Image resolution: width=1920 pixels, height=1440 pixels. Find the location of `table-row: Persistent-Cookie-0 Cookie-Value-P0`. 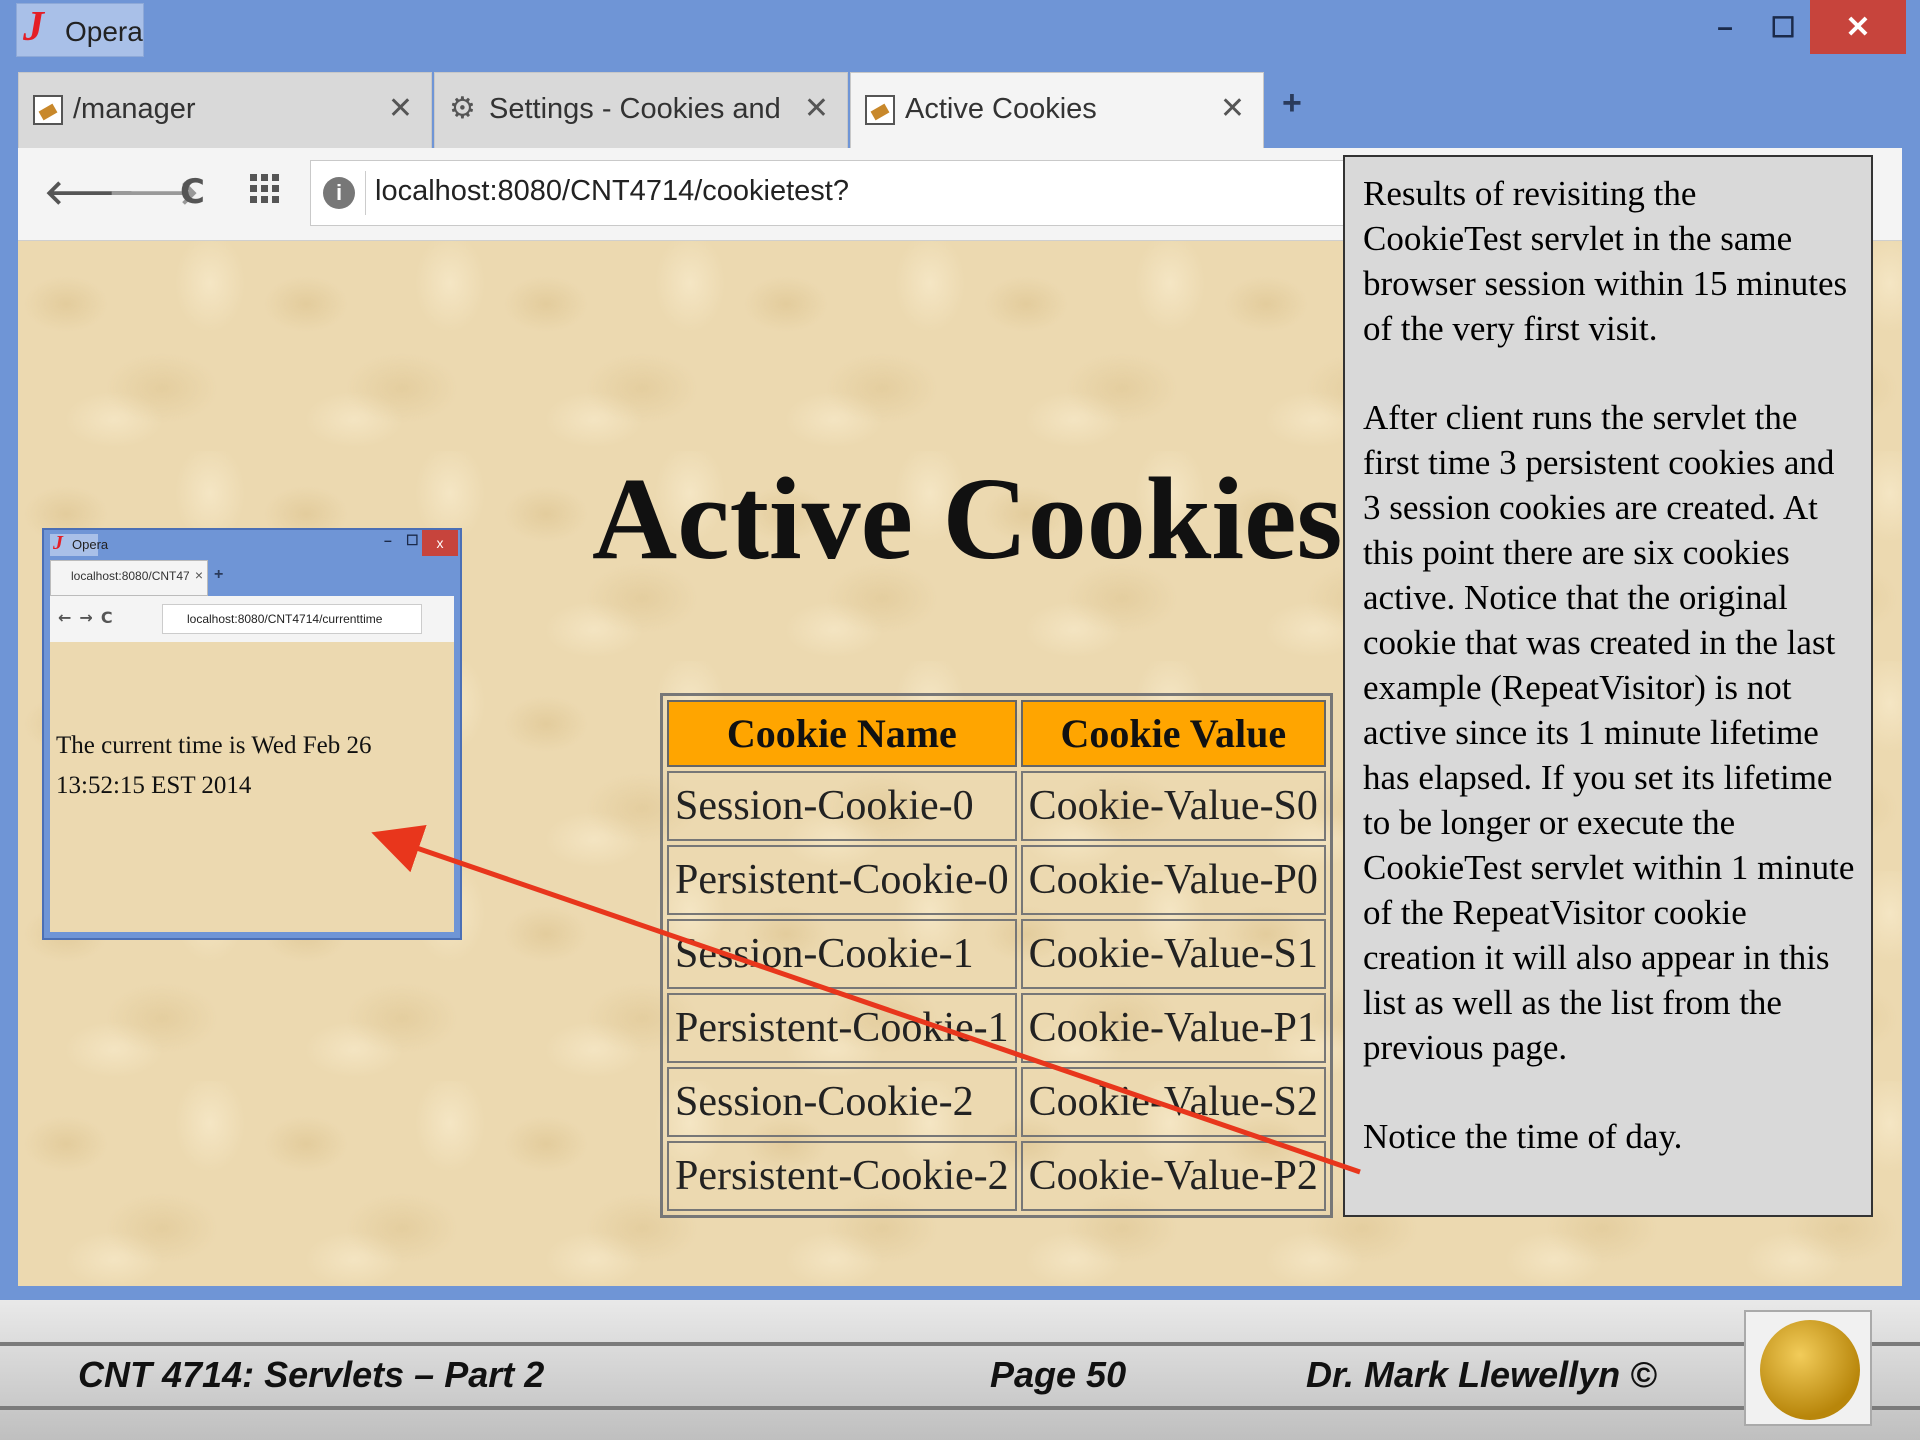

table-row: Persistent-Cookie-0 Cookie-Value-P0 is located at coordinates (996, 880).